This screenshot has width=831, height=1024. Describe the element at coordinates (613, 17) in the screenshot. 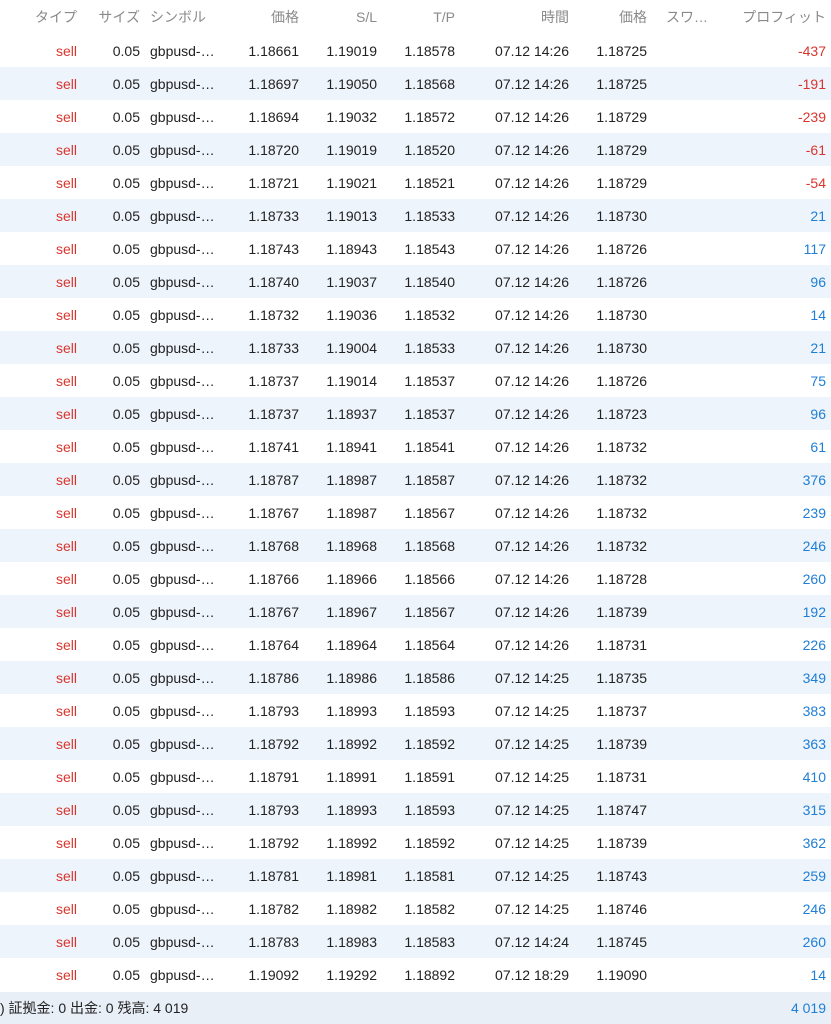

I see `col-header-price: 価格` at that location.